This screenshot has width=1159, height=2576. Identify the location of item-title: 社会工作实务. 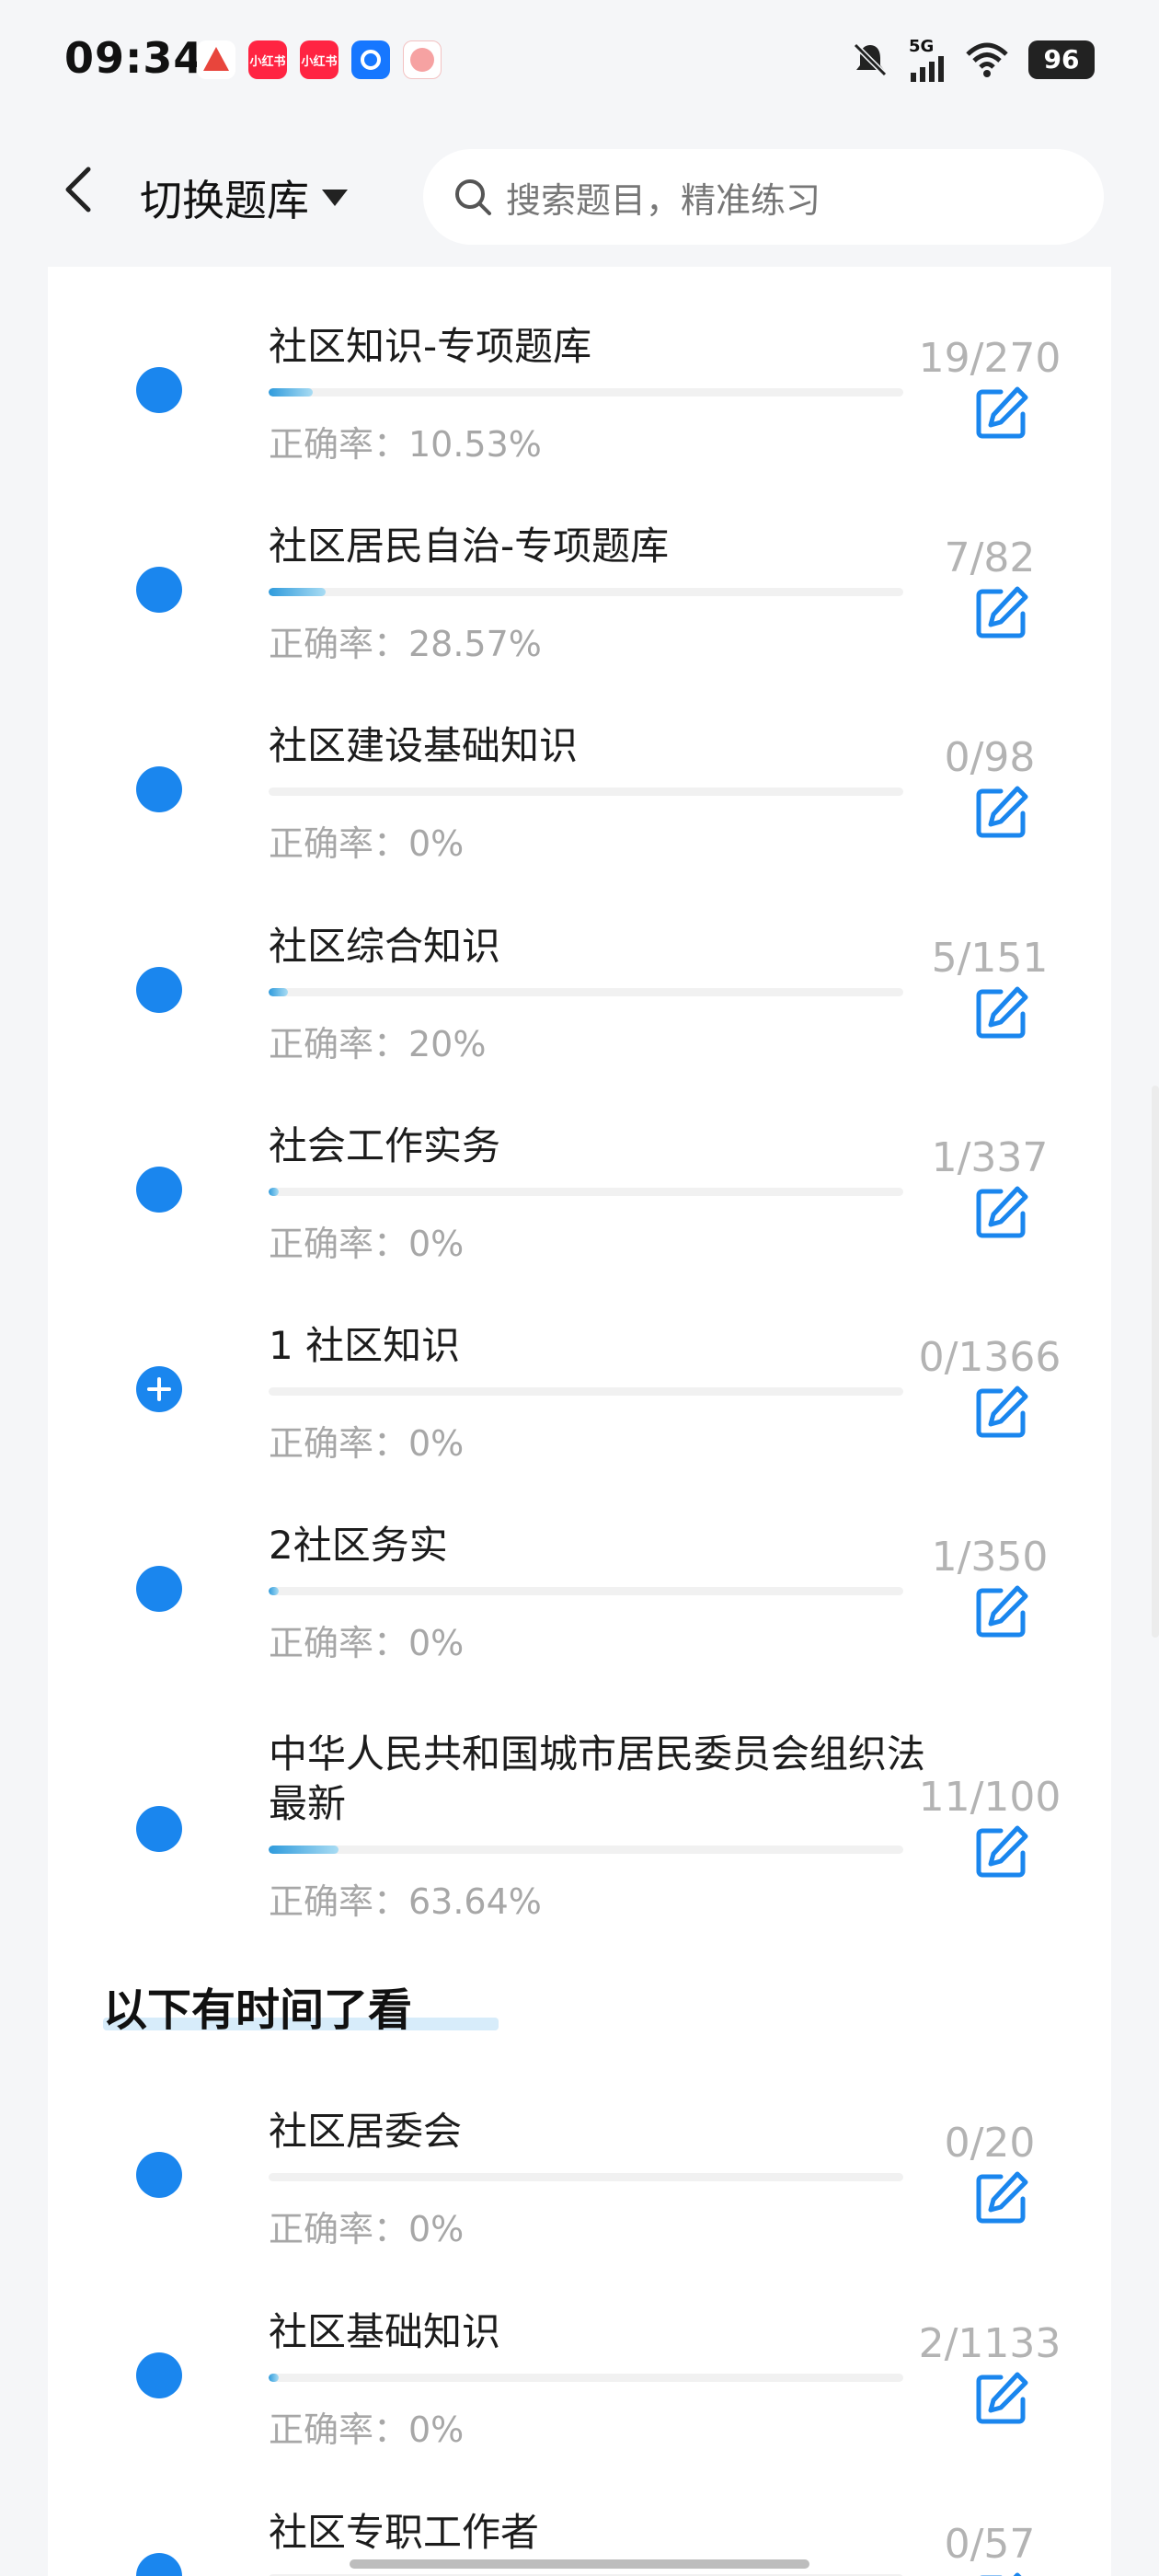
(385, 1145).